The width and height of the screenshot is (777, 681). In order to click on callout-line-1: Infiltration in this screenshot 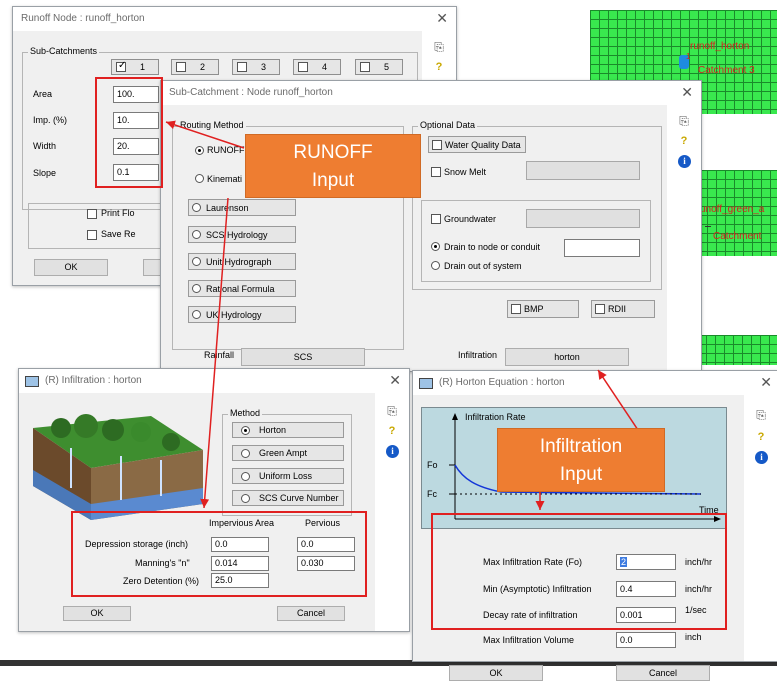, I will do `click(581, 446)`.